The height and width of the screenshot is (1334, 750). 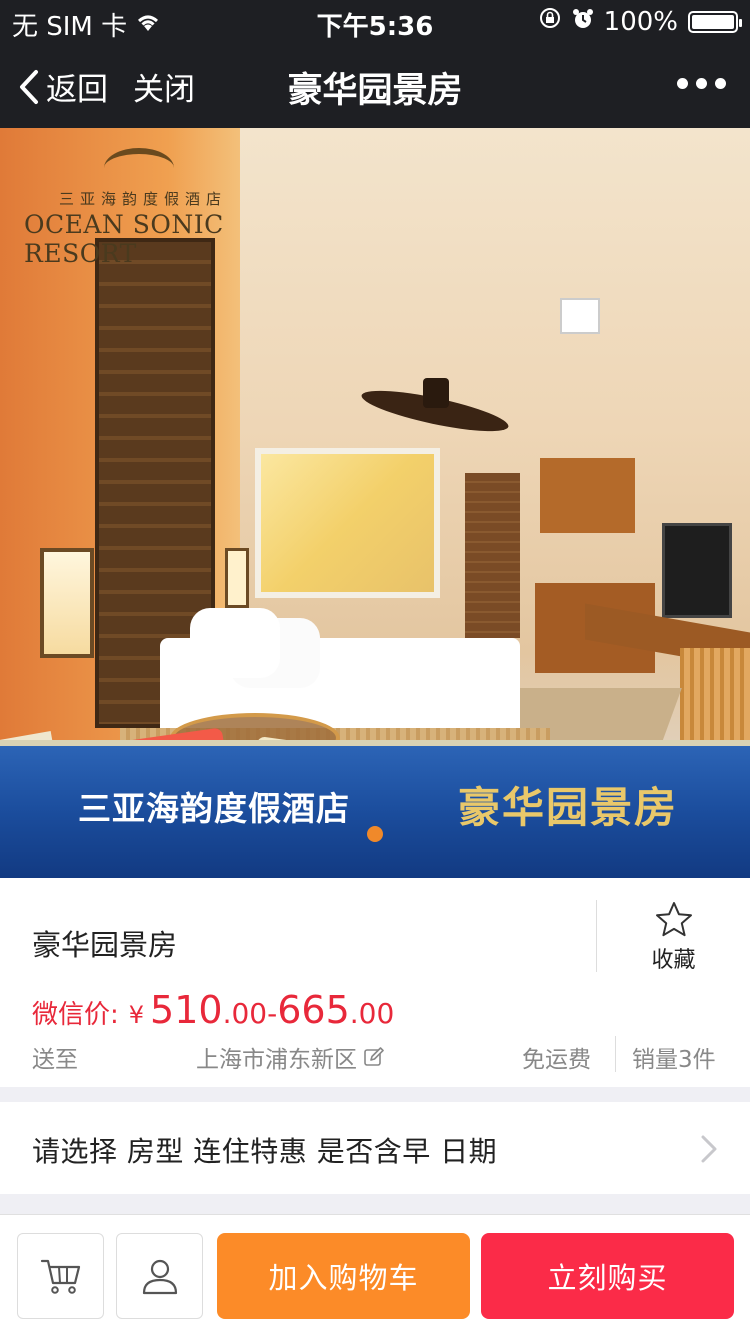 I want to click on user-icon, so click(x=159, y=1277).